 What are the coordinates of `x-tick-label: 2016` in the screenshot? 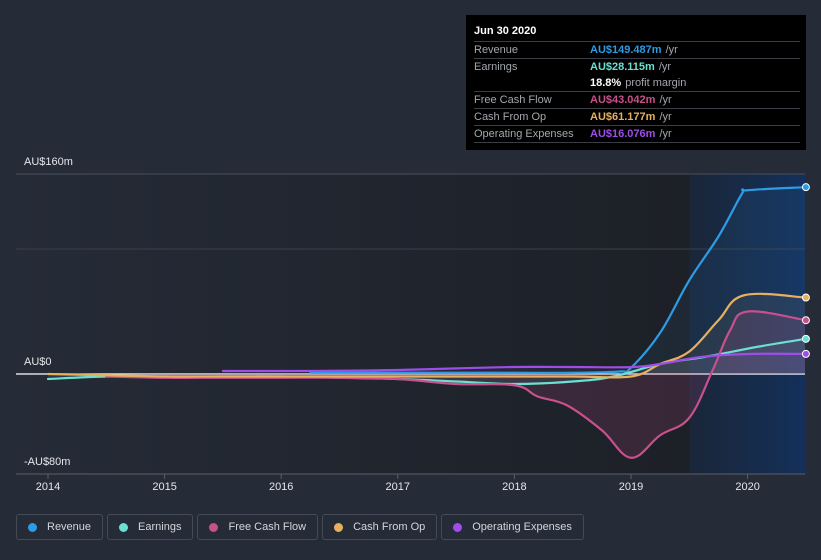 It's located at (281, 487).